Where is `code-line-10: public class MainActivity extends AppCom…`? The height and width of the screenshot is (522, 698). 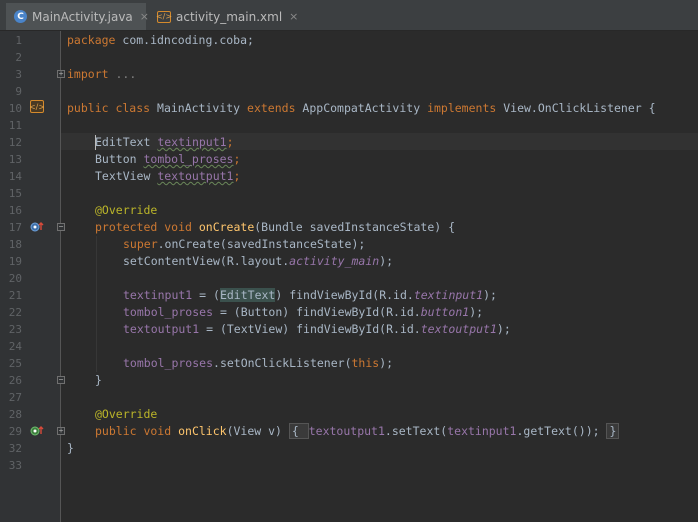
code-line-10: public class MainActivity extends AppCom… is located at coordinates (361, 108).